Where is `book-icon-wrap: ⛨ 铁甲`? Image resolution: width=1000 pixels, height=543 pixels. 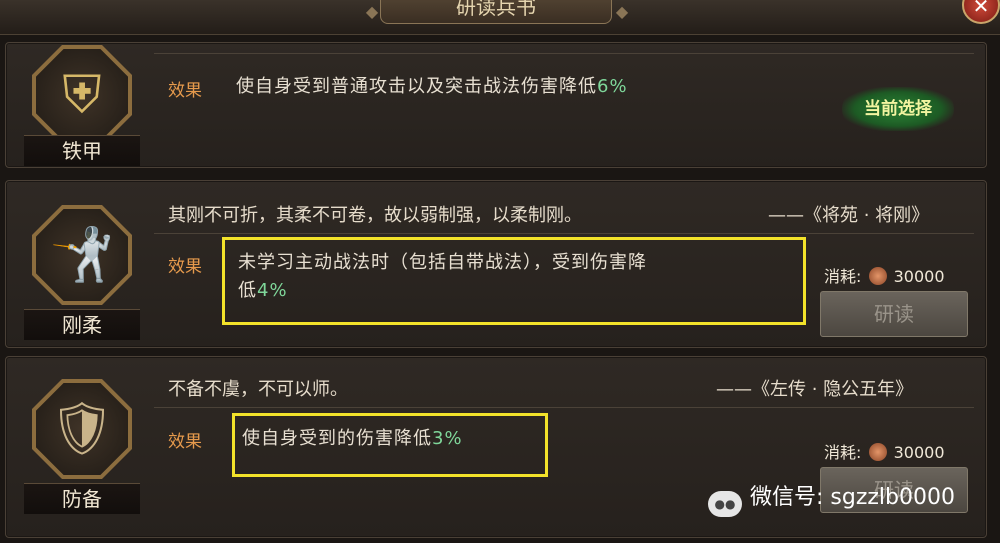 book-icon-wrap: ⛨ 铁甲 is located at coordinates (82, 105).